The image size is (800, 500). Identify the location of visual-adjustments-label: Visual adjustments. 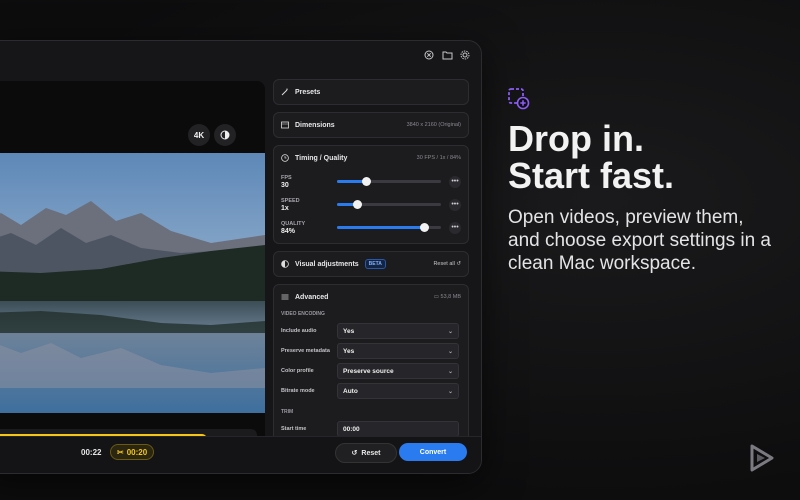
(327, 264).